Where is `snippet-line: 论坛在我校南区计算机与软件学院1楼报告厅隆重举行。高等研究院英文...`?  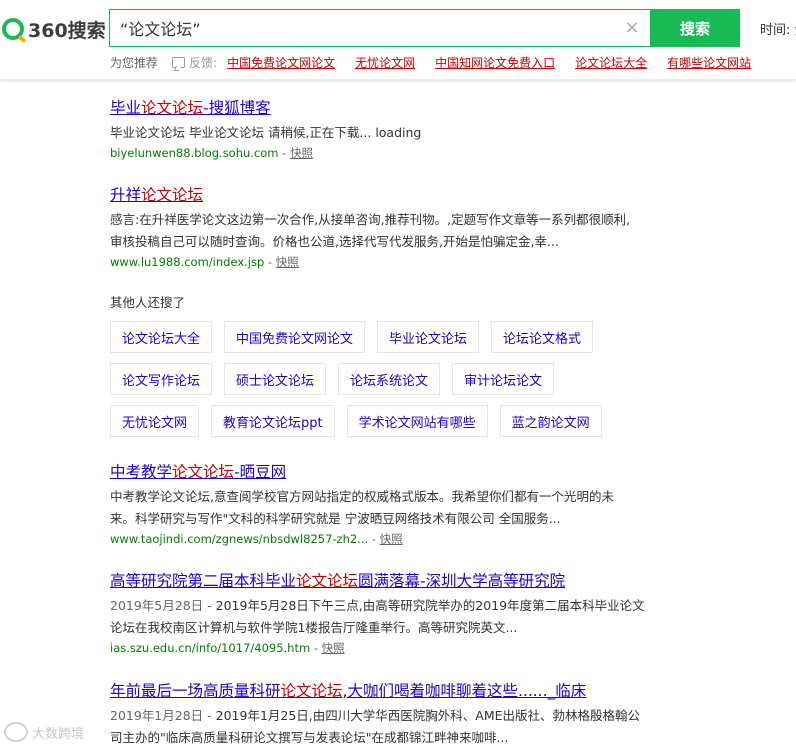 snippet-line: 论坛在我校南区计算机与软件学院1楼报告厅隆重举行。高等研究院英文... is located at coordinates (314, 627).